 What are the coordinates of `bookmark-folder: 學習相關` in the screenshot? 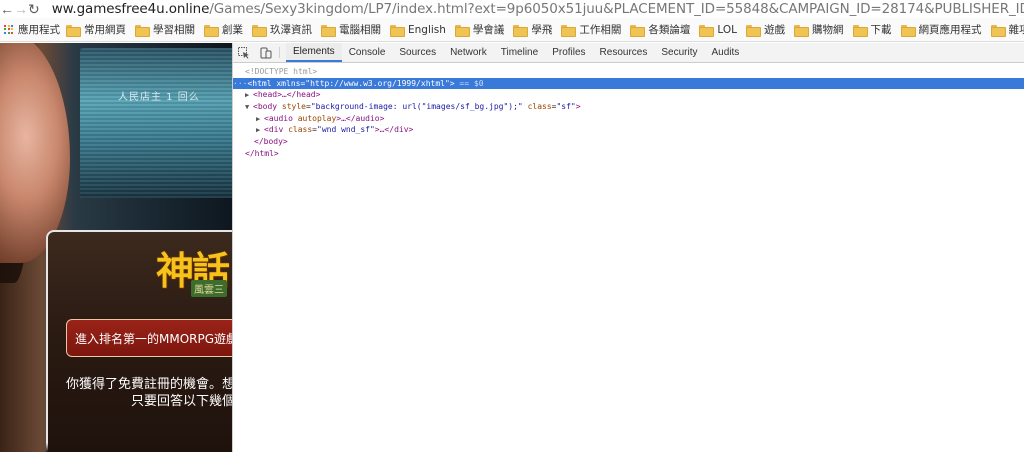 It's located at (165, 29).